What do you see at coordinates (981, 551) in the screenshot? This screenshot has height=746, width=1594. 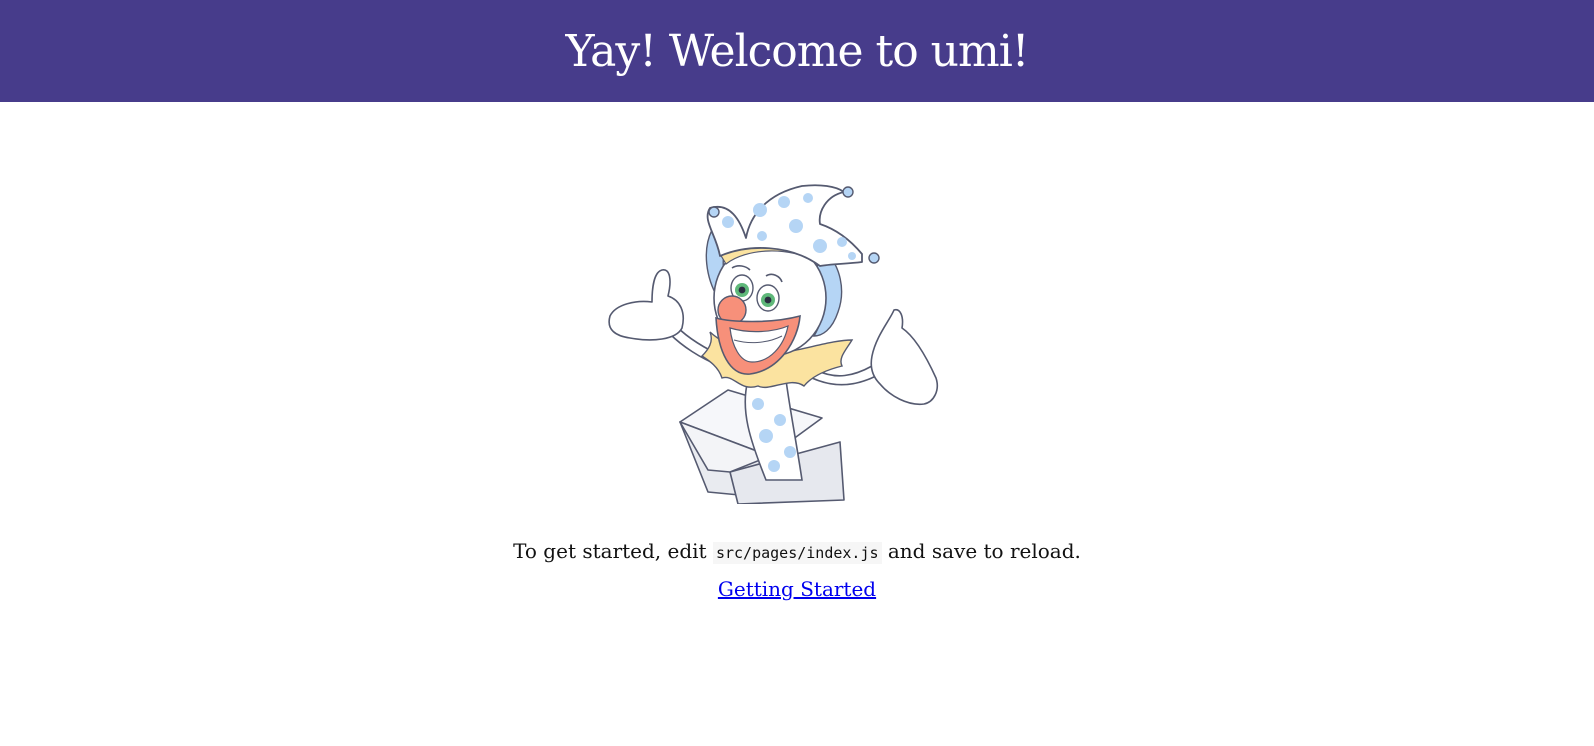 I see `intro-suffix: and save to reload.` at bounding box center [981, 551].